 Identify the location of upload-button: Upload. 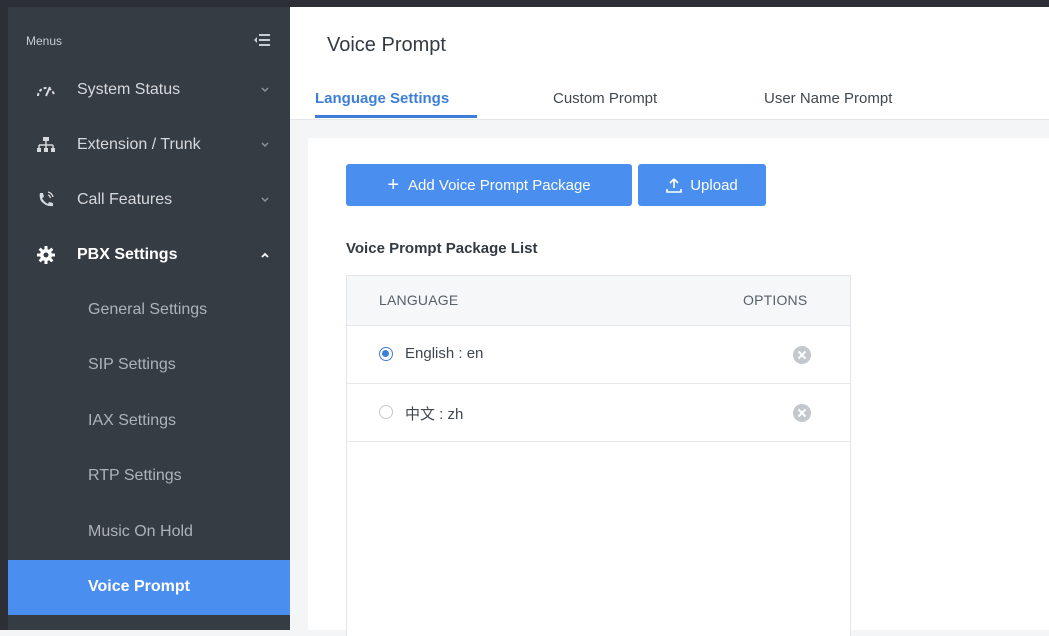
(702, 185).